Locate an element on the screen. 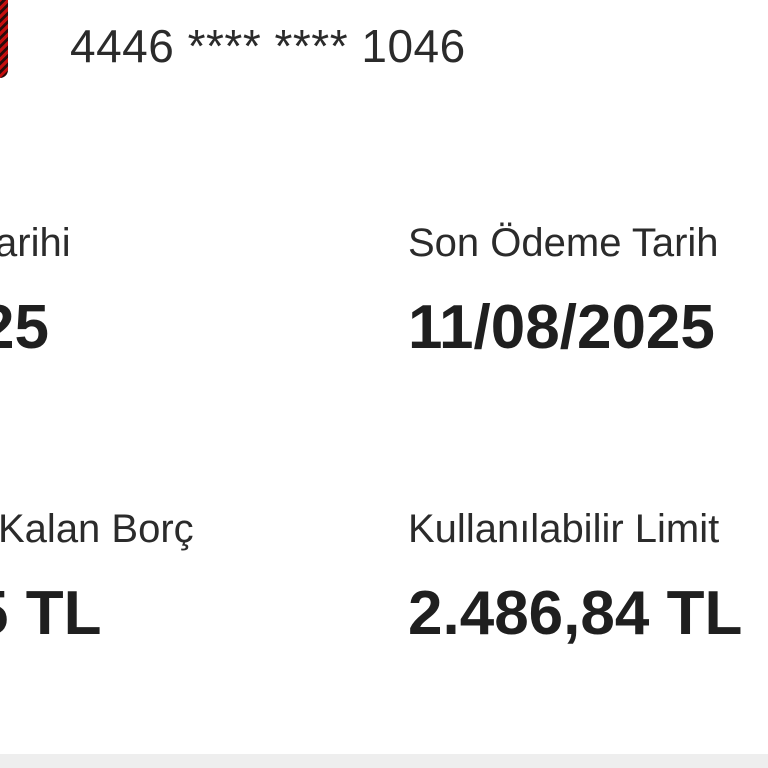 The height and width of the screenshot is (768, 768). available-limit-value: 2.486,84 TL is located at coordinates (575, 613).